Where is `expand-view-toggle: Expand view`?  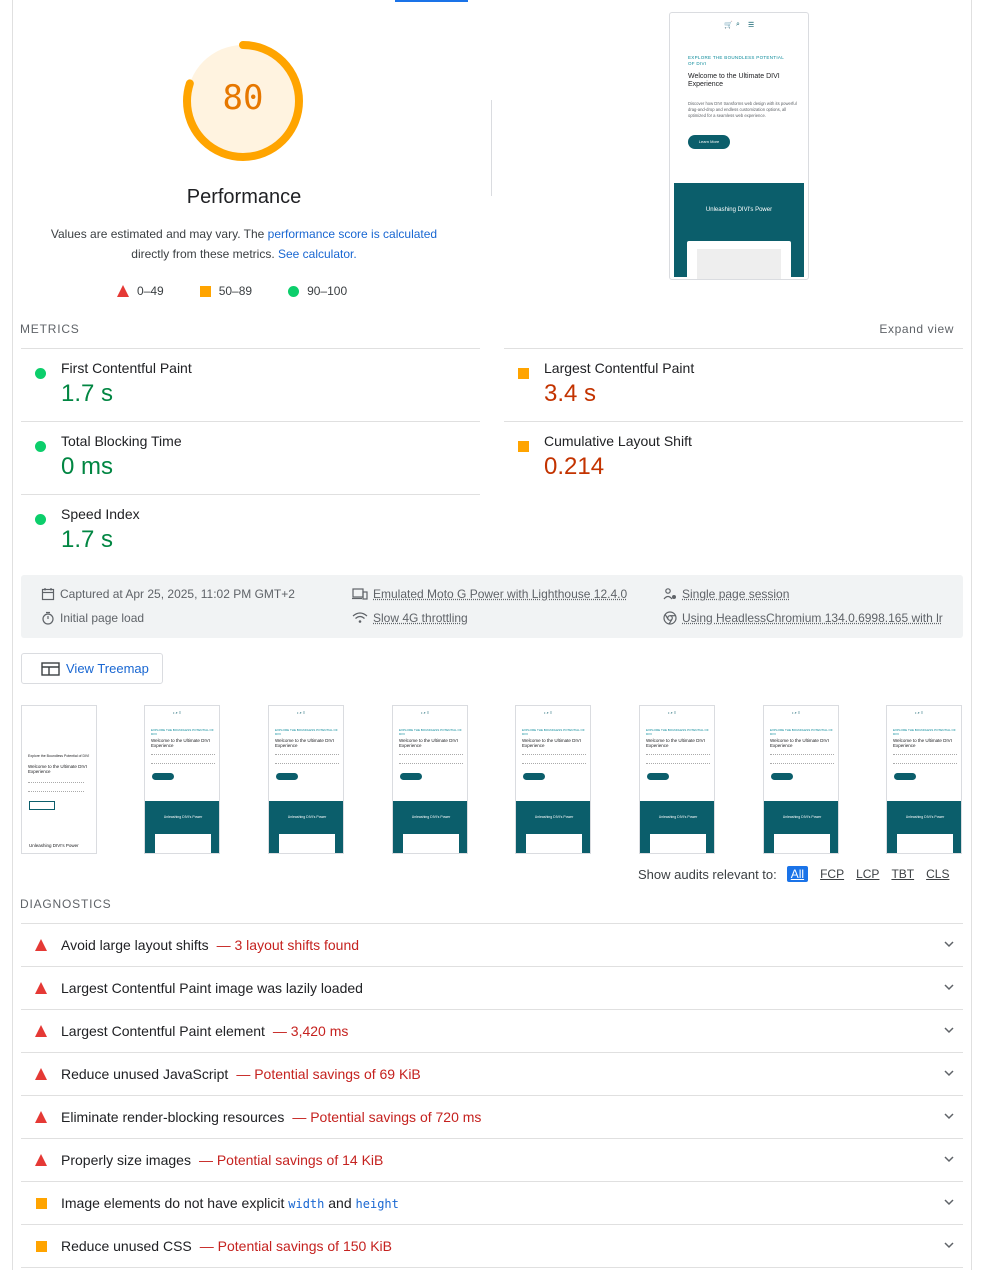
expand-view-toggle: Expand view is located at coordinates (916, 329).